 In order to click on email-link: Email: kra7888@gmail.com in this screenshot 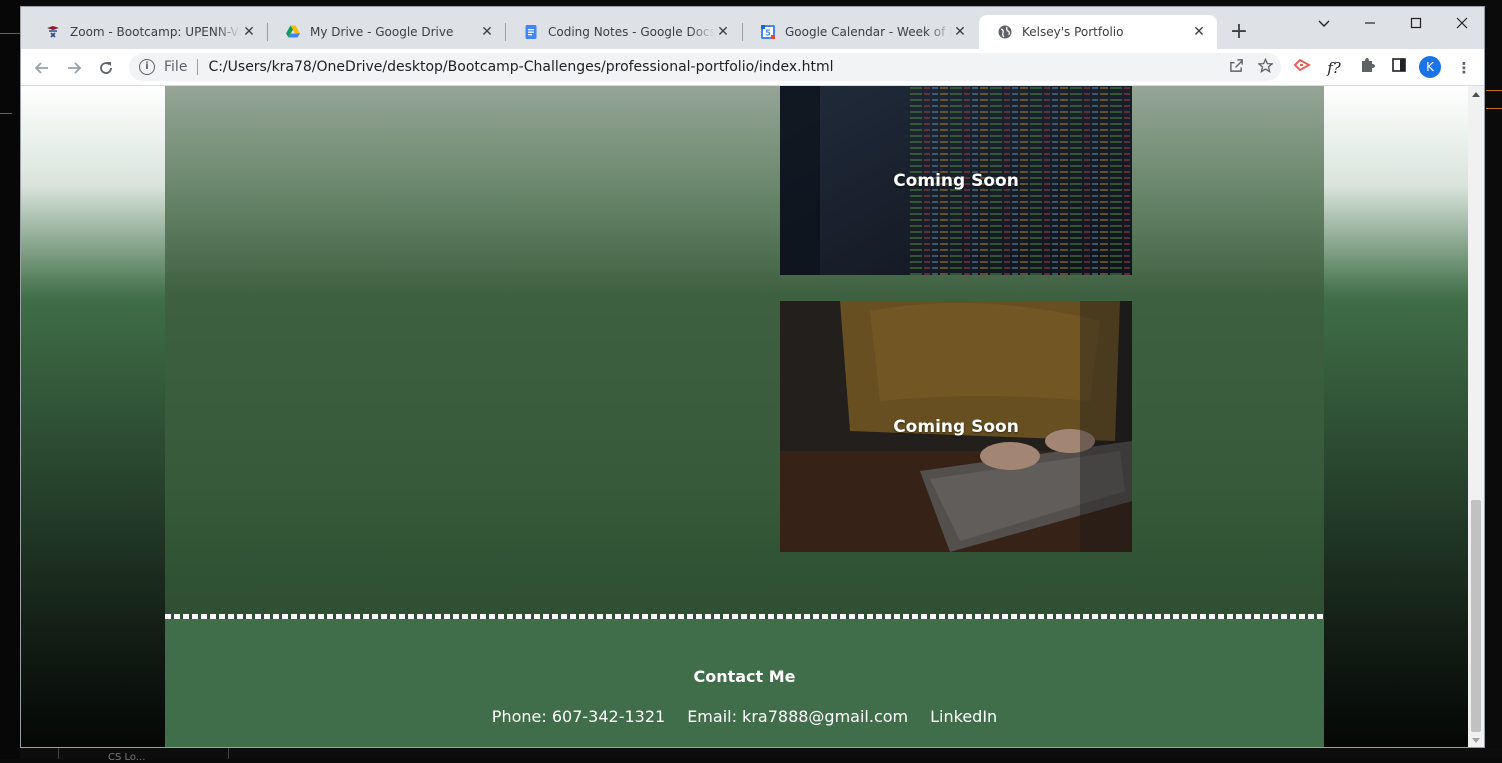, I will do `click(797, 716)`.